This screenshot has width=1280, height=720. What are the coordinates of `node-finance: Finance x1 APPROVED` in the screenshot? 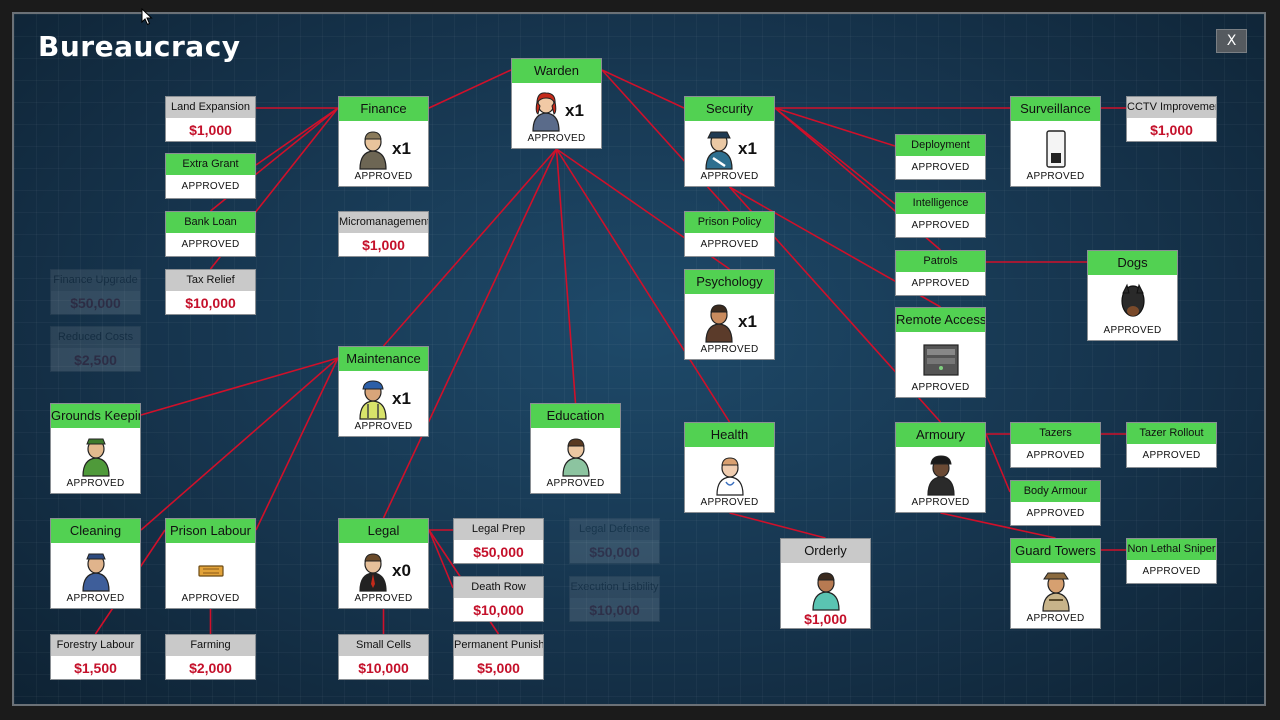 It's located at (383, 141).